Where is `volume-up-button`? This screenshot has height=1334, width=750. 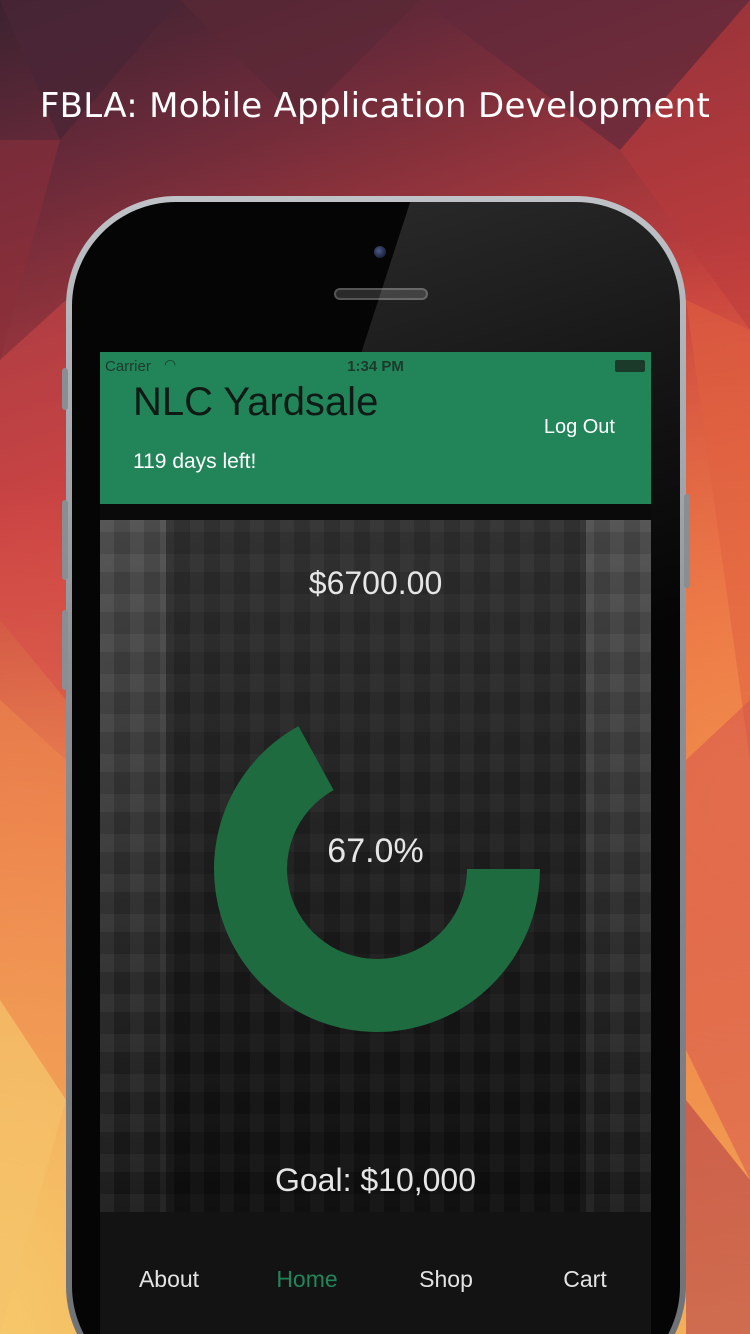
volume-up-button is located at coordinates (65, 540).